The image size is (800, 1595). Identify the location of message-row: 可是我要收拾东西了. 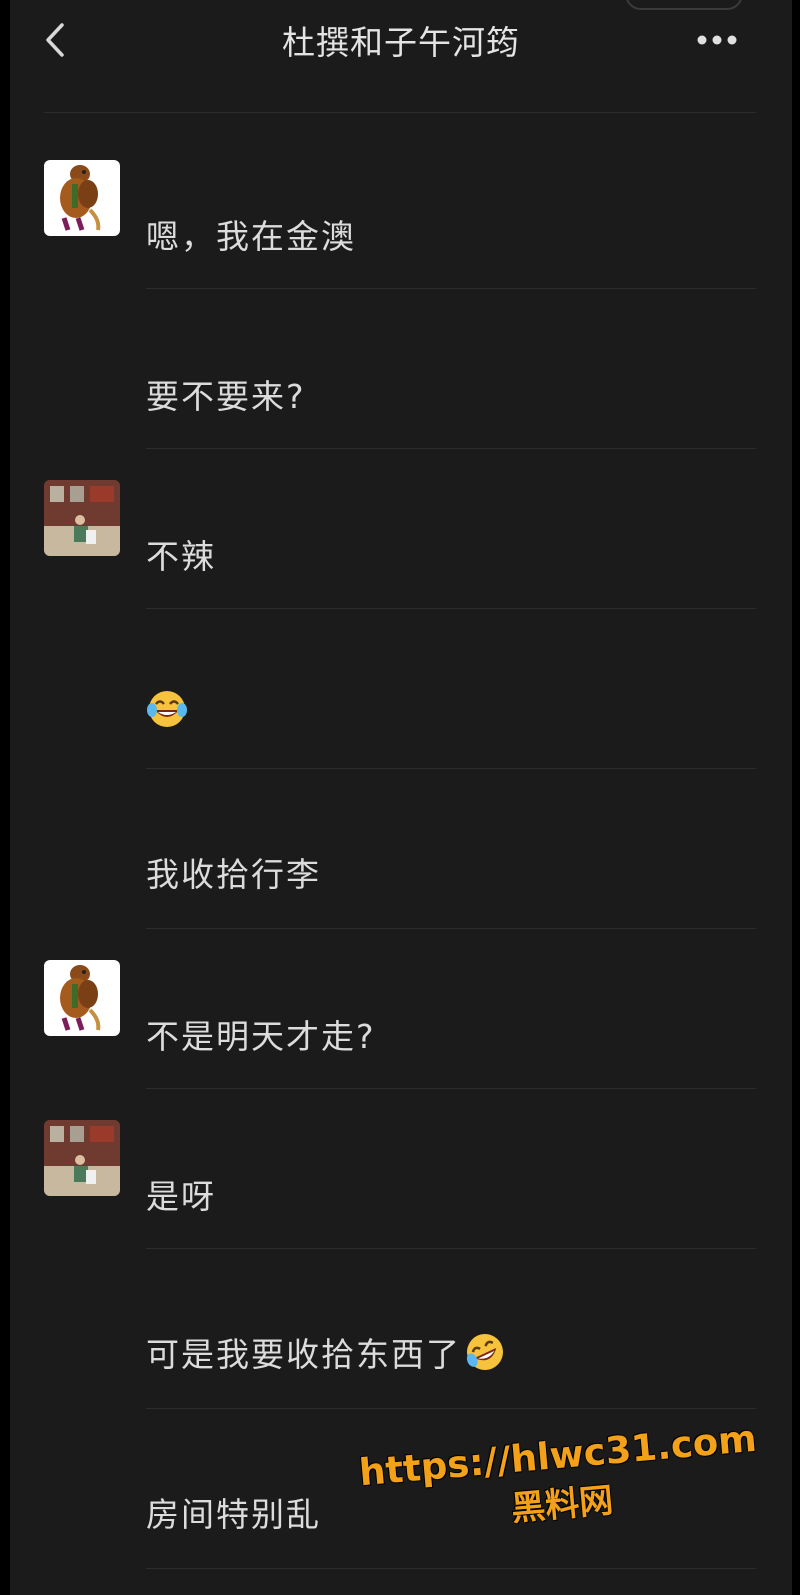
(401, 1330).